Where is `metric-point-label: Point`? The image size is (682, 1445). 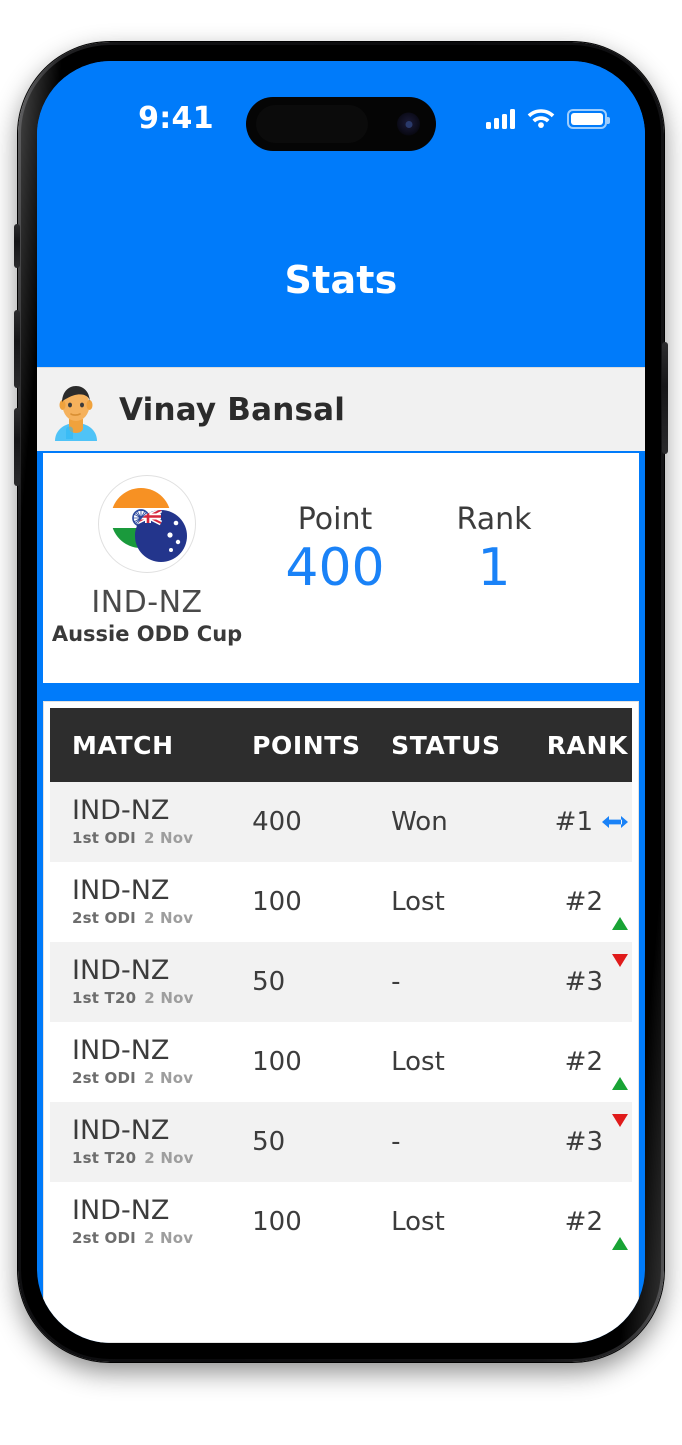 metric-point-label: Point is located at coordinates (335, 519).